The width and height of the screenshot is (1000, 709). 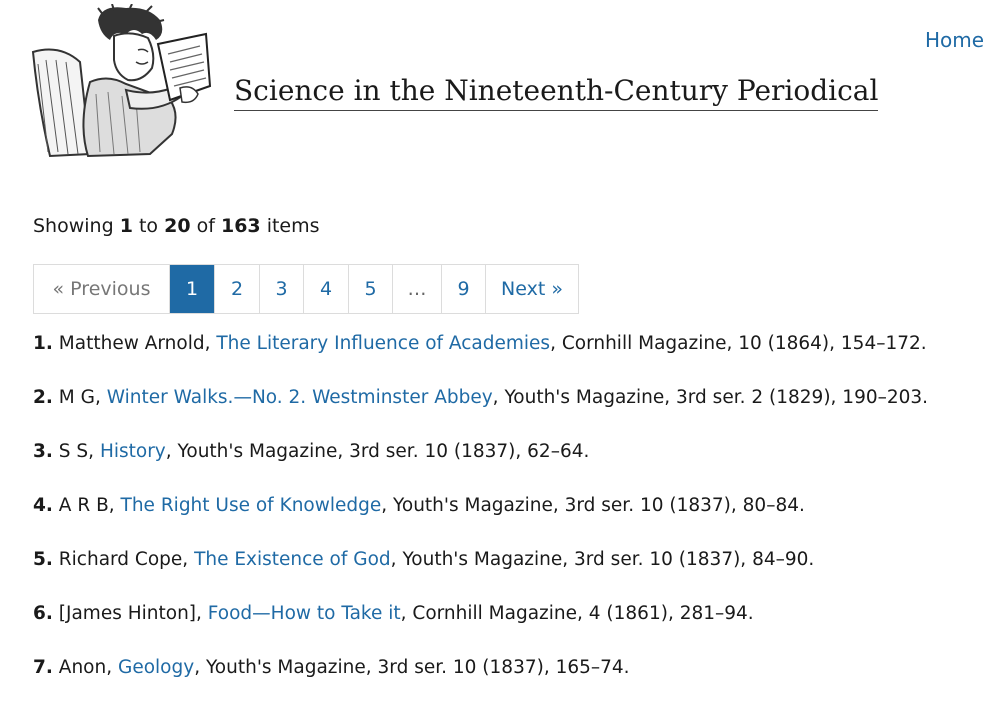 I want to click on summary-prefix: Showing, so click(x=73, y=226).